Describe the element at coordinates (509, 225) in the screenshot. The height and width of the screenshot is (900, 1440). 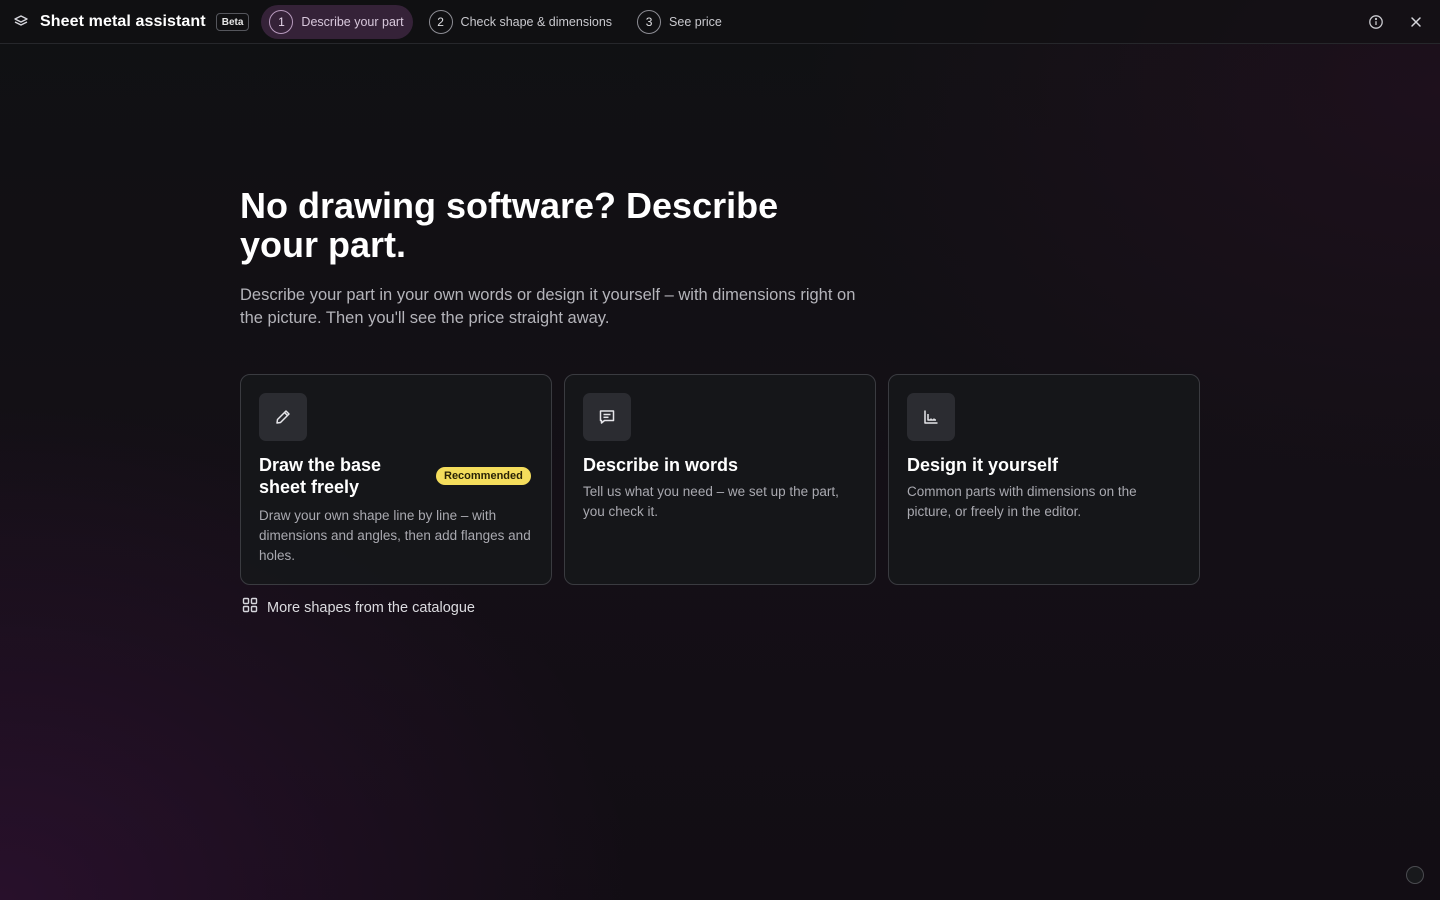
I see `page-title: No drawing software? Describe your part.` at that location.